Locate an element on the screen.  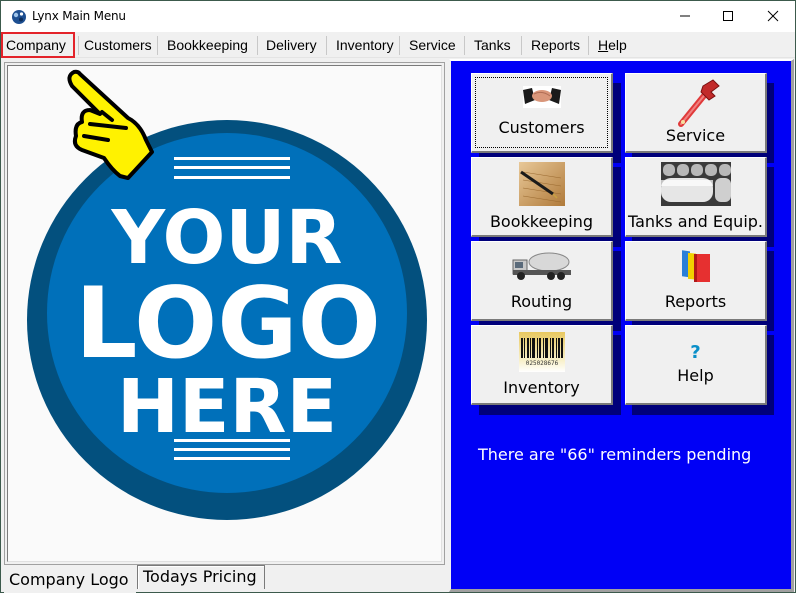
menu-bookkeeping: Bookkeeping is located at coordinates (207, 45).